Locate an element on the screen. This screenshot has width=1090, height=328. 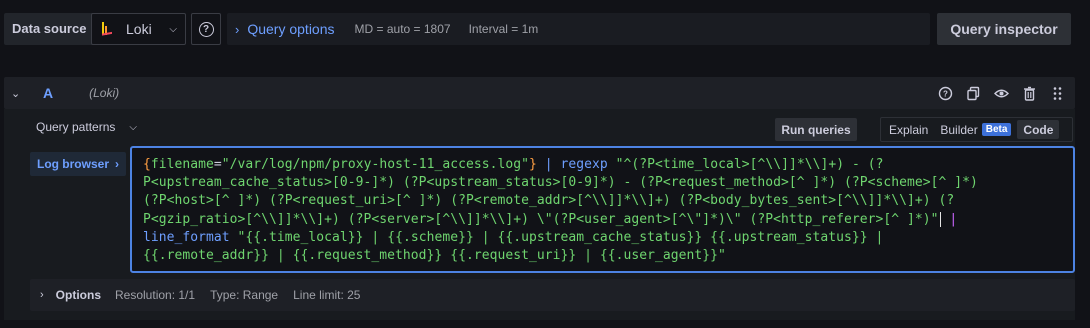
drag-handle-icon is located at coordinates (1057, 93).